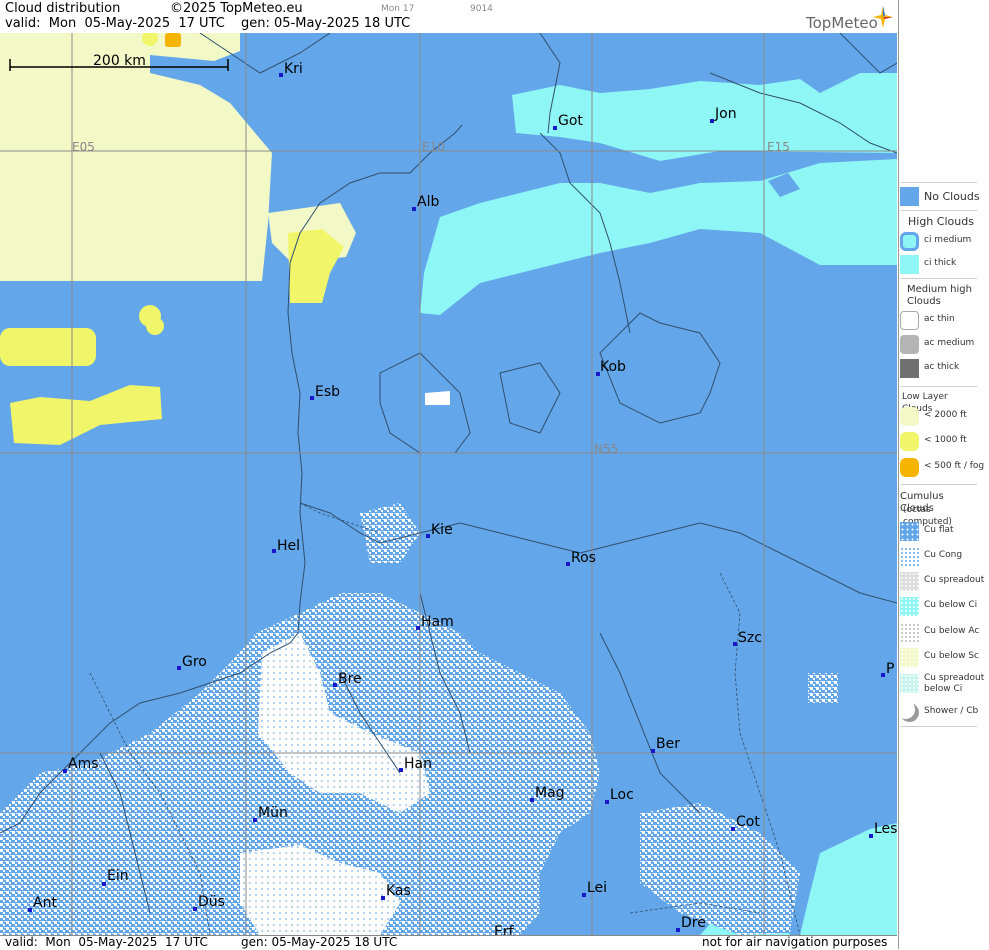 This screenshot has height=950, width=989. Describe the element at coordinates (555, 128) in the screenshot. I see `city-dot-got` at that location.